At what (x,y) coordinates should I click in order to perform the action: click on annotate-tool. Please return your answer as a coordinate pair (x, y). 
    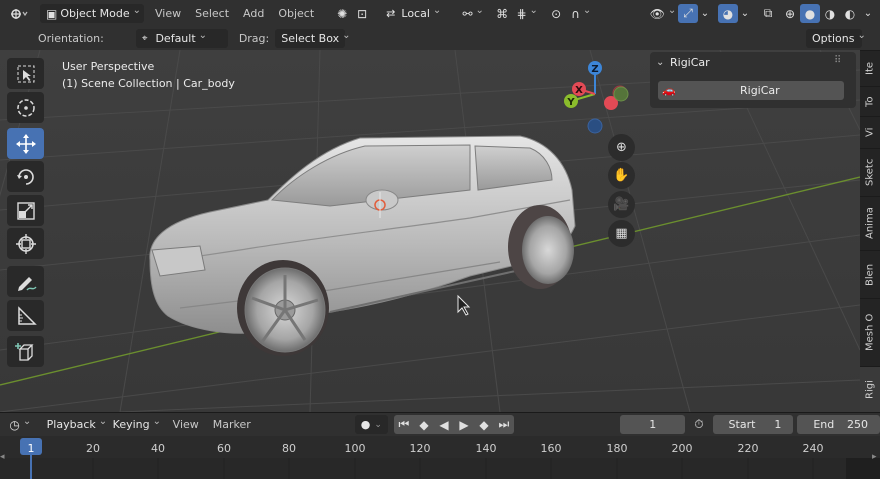
    Looking at the image, I should click on (25, 281).